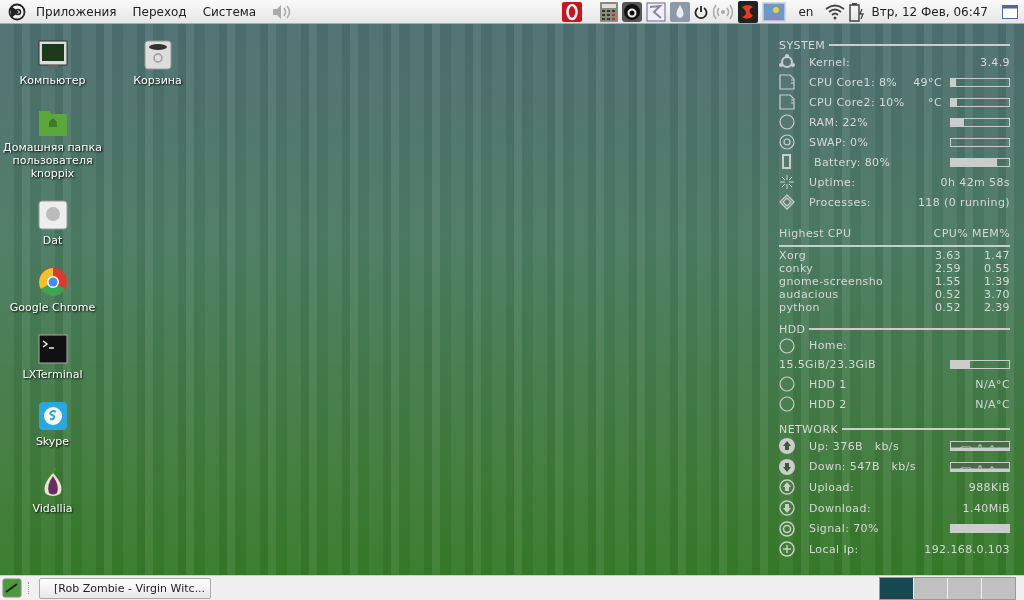  I want to click on stat-value: 192.168.0.103, so click(967, 549).